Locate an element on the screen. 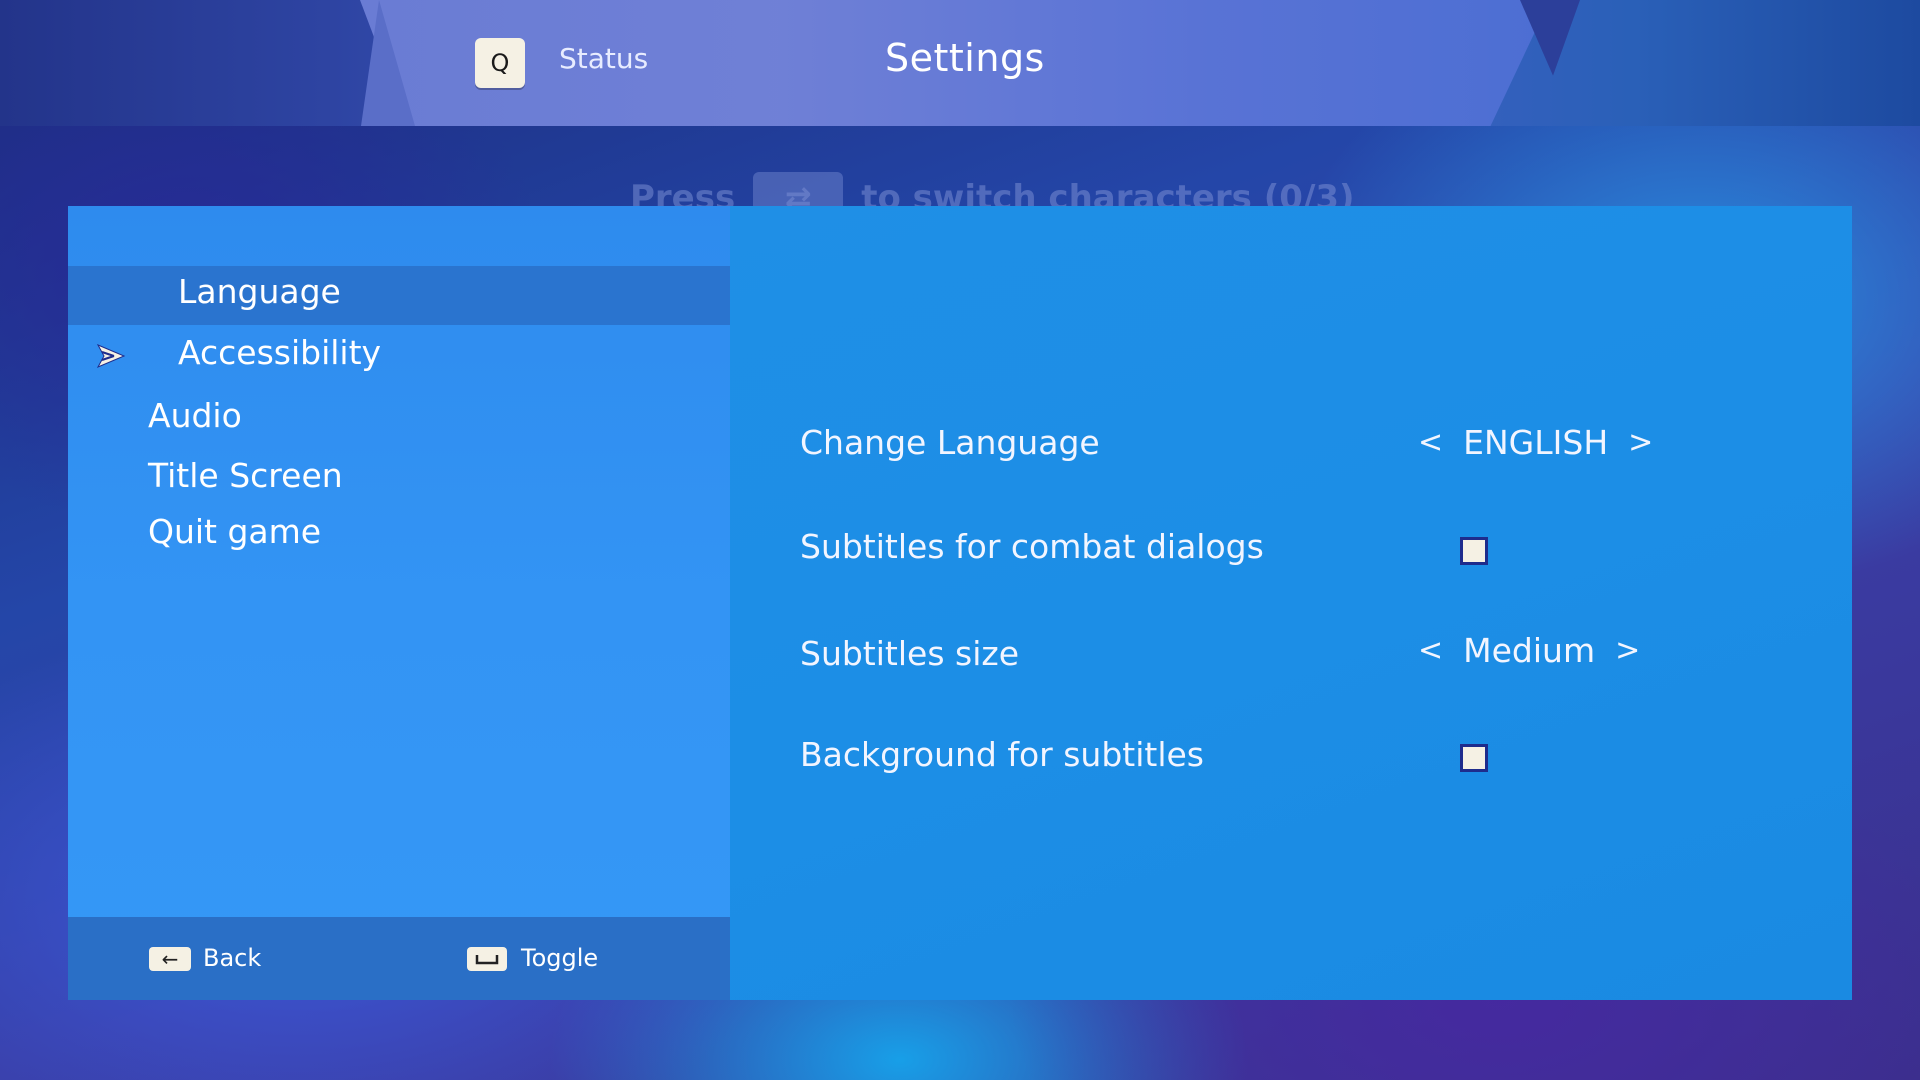  option-subtitle-background-label: Background for subtitles is located at coordinates (1002, 754).